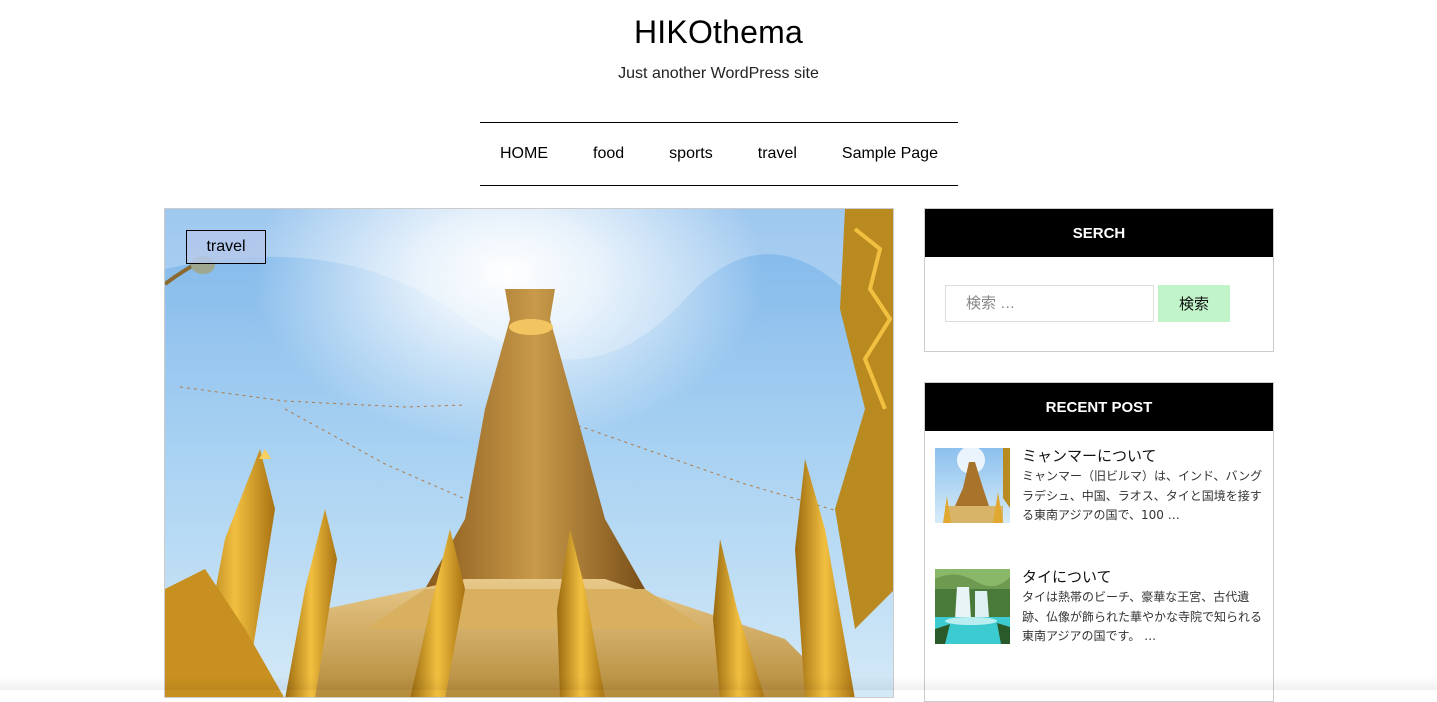 This screenshot has height=702, width=1437. What do you see at coordinates (1099, 233) in the screenshot?
I see `search-widget-heading: SERCH` at bounding box center [1099, 233].